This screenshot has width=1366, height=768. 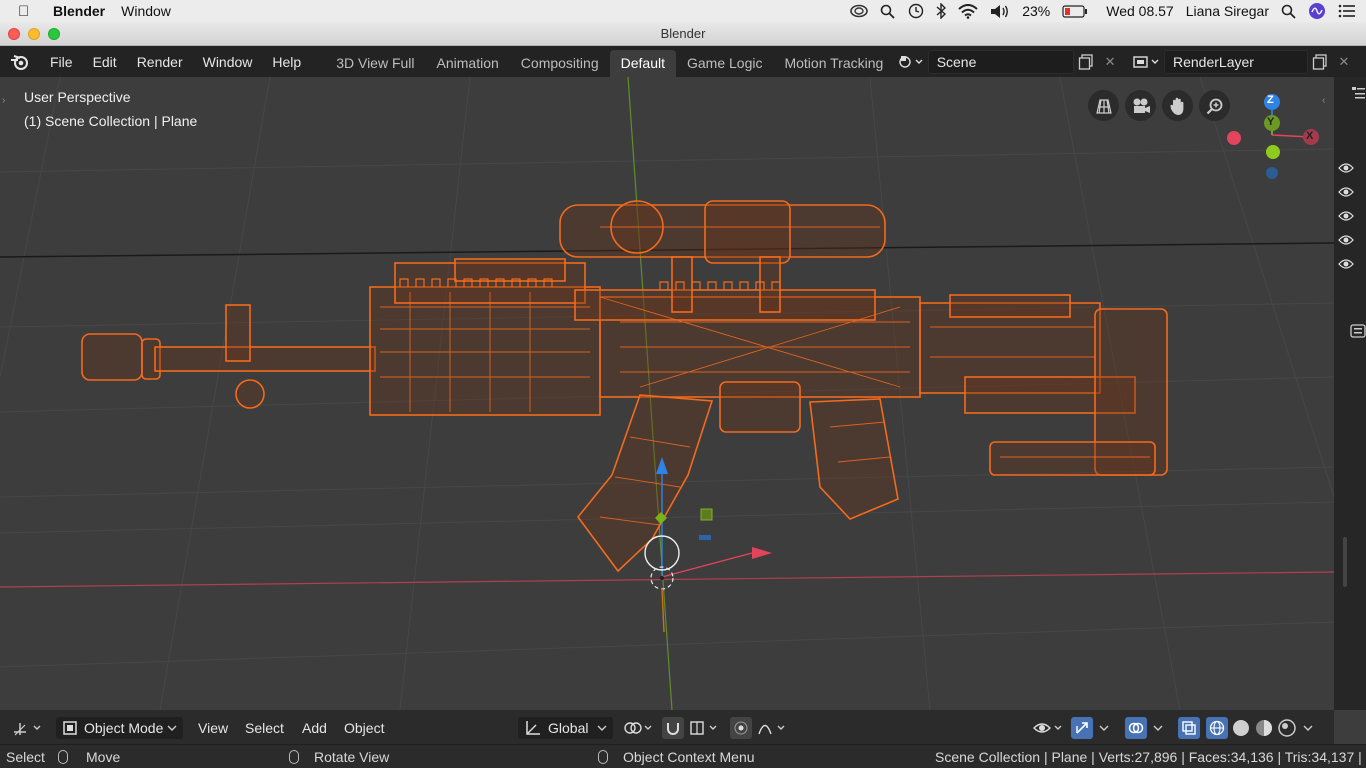 What do you see at coordinates (774, 728) in the screenshot?
I see `proportional-falloff-dropdown` at bounding box center [774, 728].